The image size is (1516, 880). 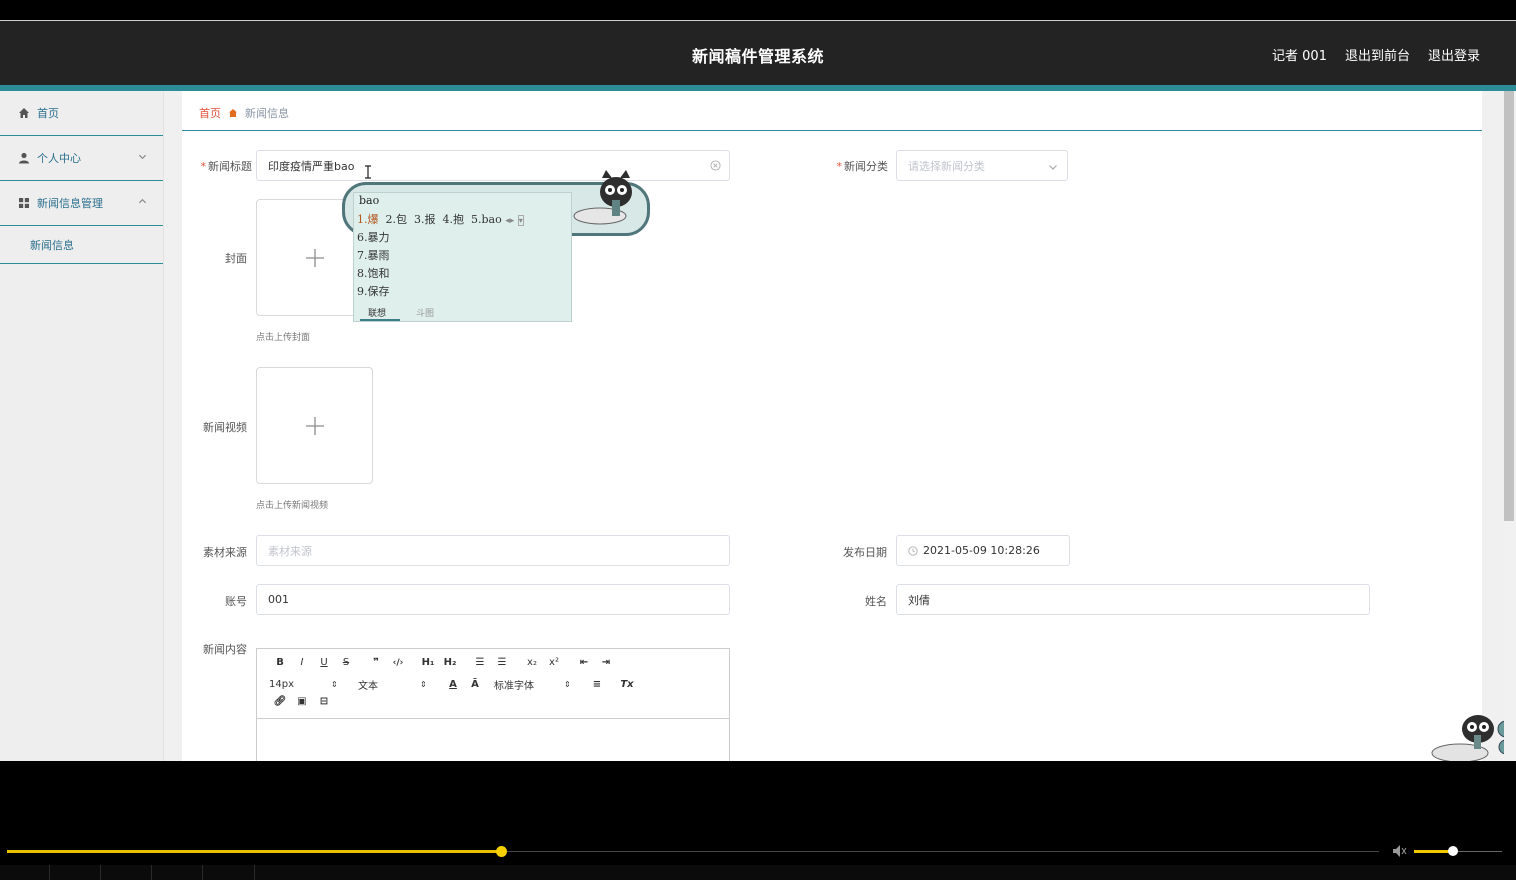 I want to click on underline-icon: U, so click(x=324, y=662).